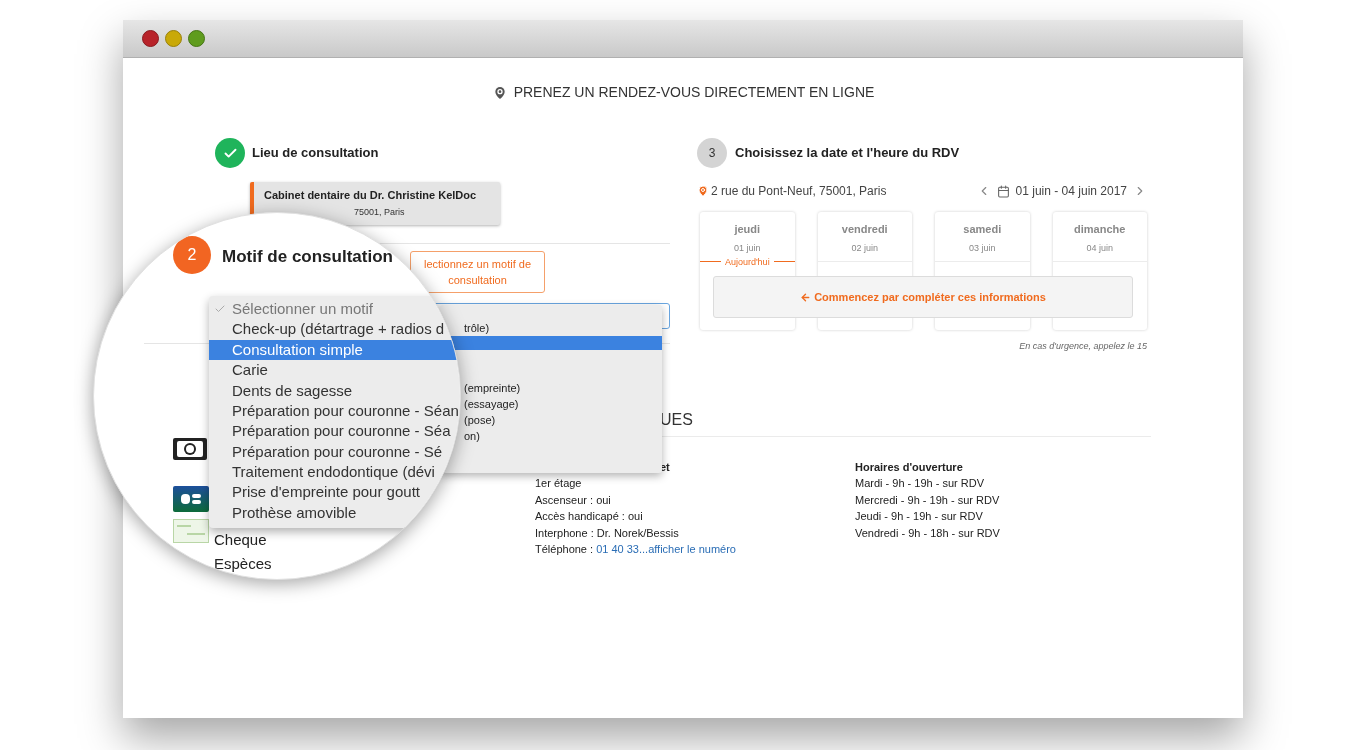 This screenshot has width=1366, height=750. I want to click on clinic-name: Cabinet dentaire du Dr. Christine KelDoc, so click(371, 195).